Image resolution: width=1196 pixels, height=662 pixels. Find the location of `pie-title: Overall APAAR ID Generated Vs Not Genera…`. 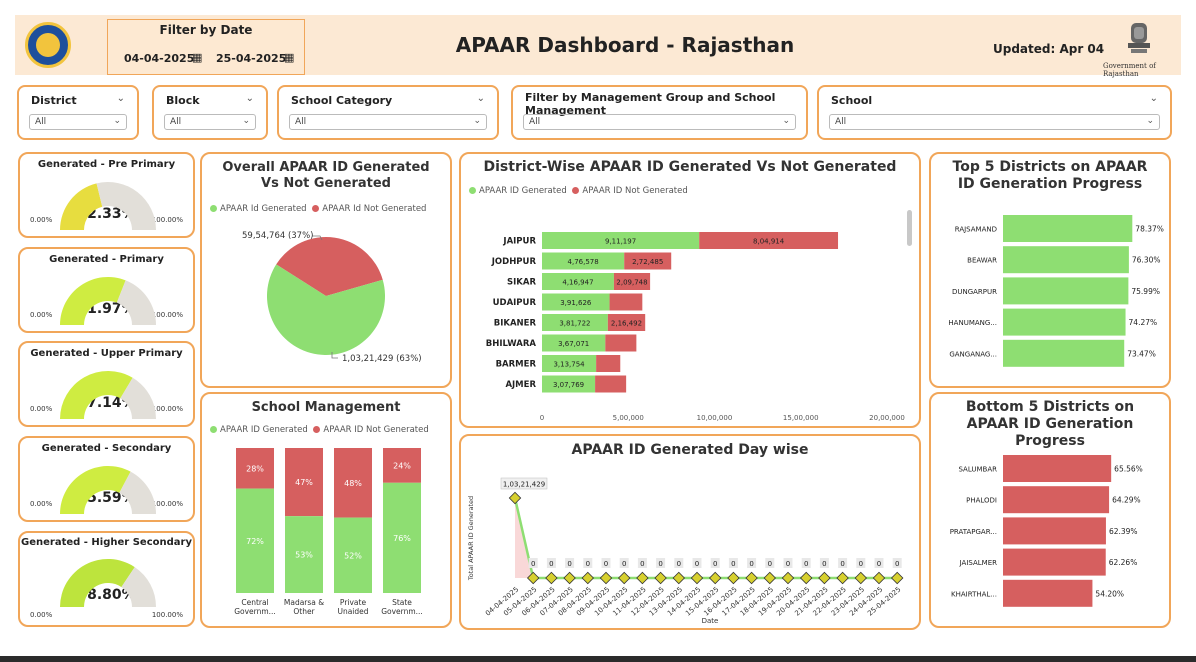

pie-title: Overall APAAR ID Generated Vs Not Genera… is located at coordinates (326, 175).